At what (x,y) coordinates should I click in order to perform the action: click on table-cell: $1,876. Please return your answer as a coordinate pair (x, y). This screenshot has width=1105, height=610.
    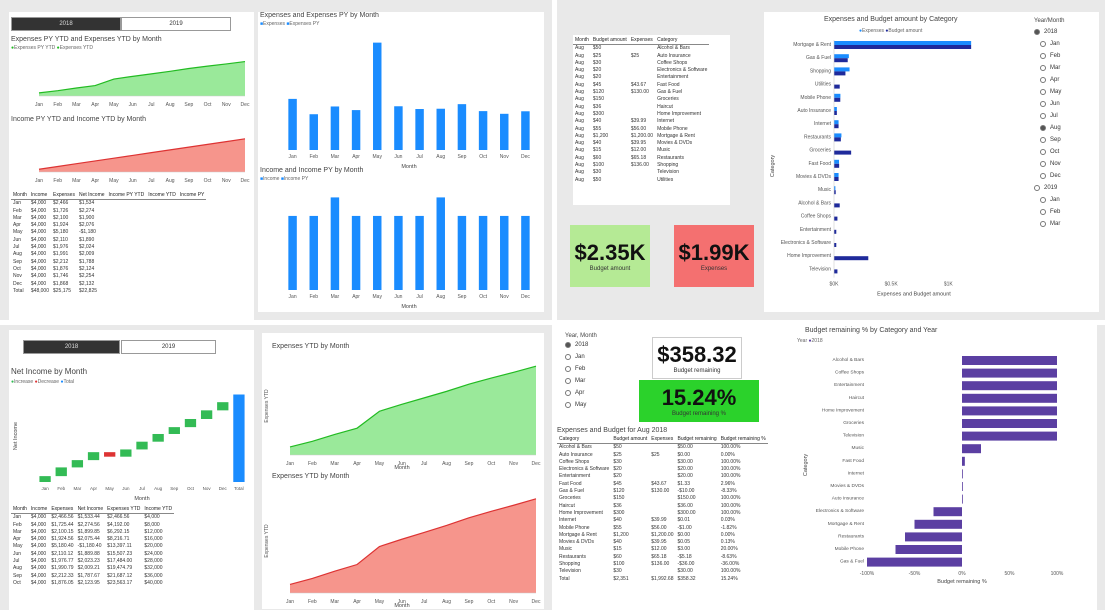
    Looking at the image, I should click on (60, 268).